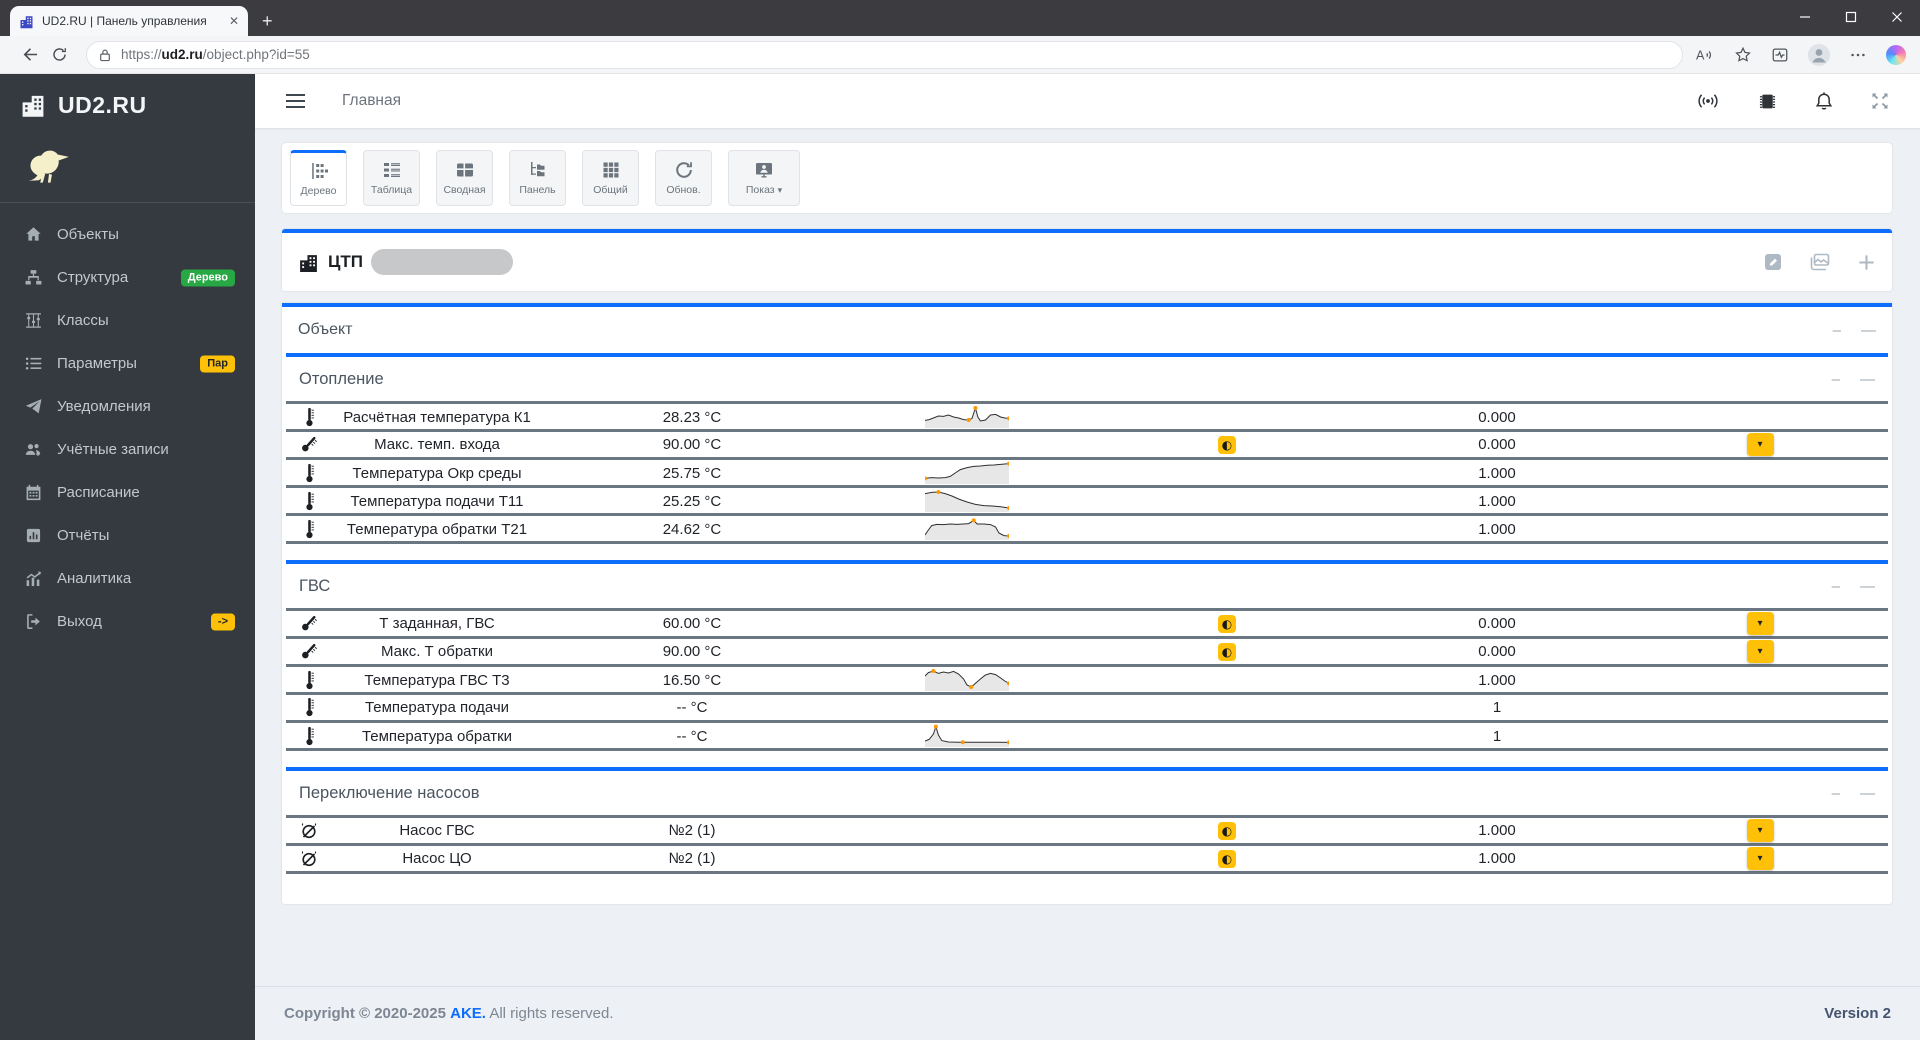  What do you see at coordinates (780, 189) in the screenshot?
I see `chevron-down-icon: ▾` at bounding box center [780, 189].